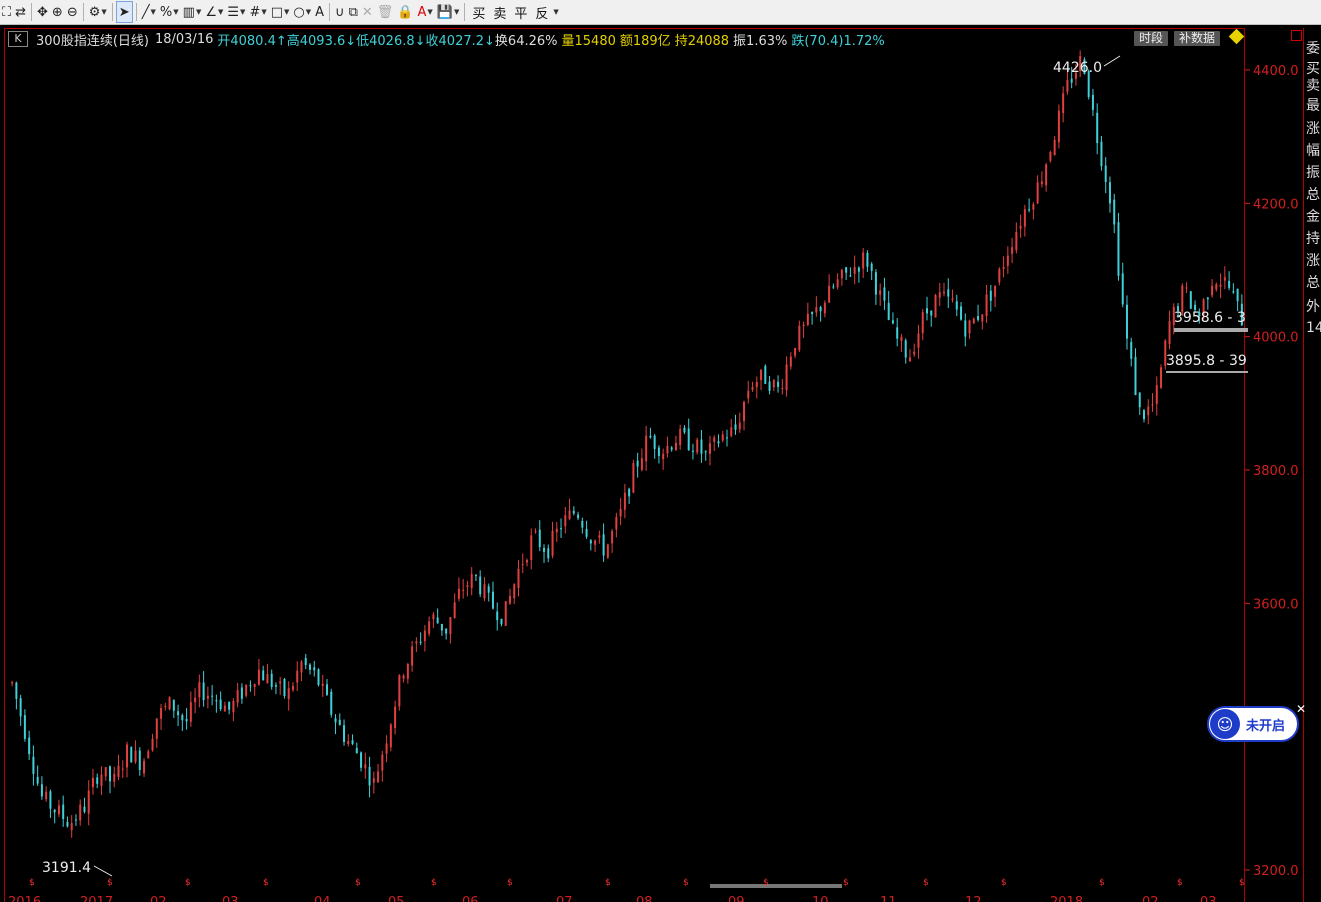 This screenshot has height=902, width=1321. Describe the element at coordinates (1151, 38) in the screenshot. I see `period-button: 时段` at that location.